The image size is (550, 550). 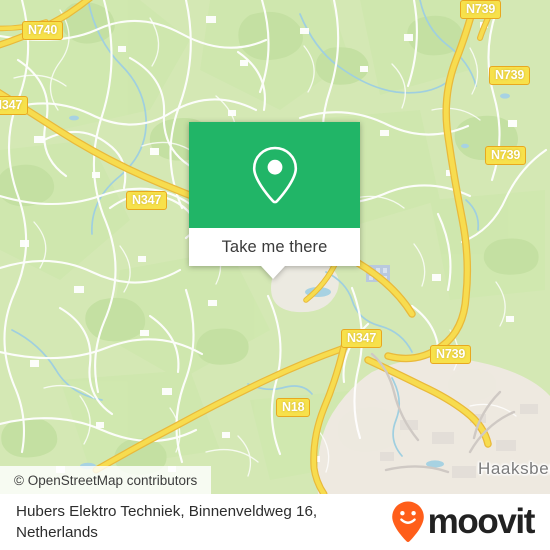 I want to click on moovit-pin-smiley-icon, so click(x=407, y=521).